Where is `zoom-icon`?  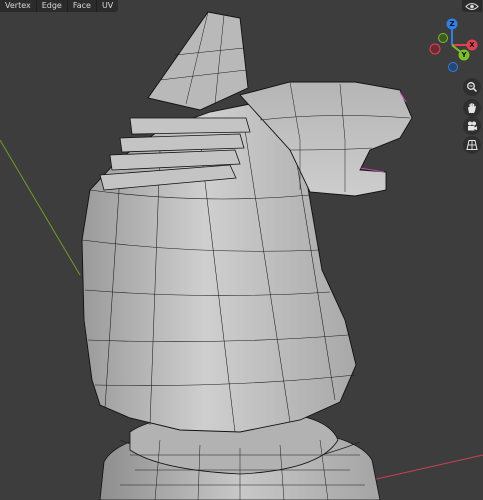
zoom-icon is located at coordinates (472, 87).